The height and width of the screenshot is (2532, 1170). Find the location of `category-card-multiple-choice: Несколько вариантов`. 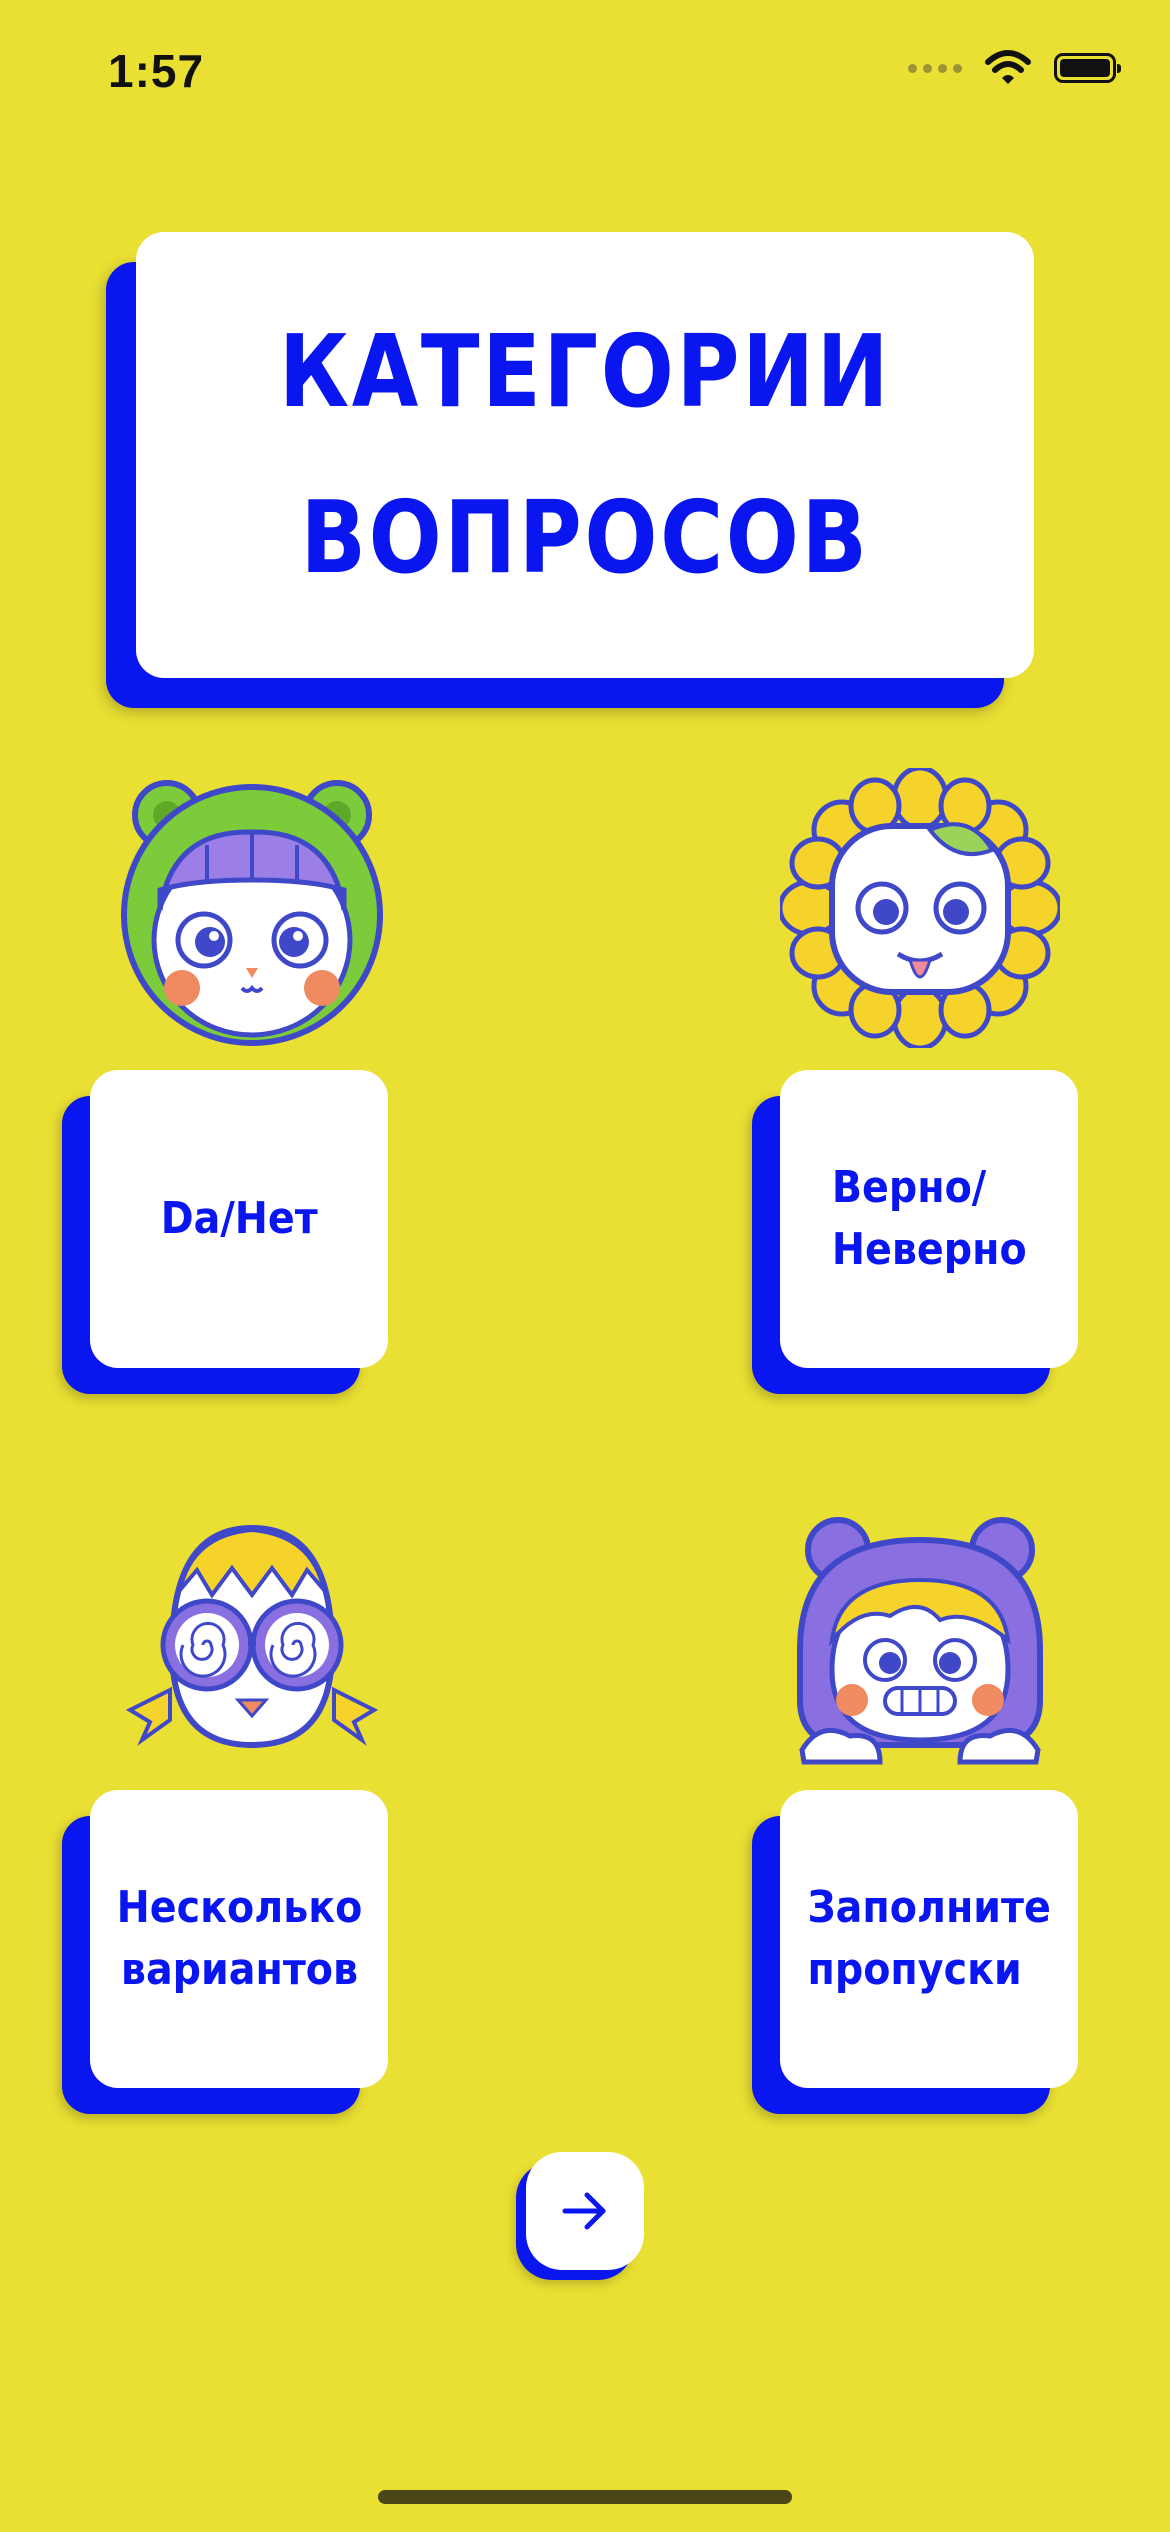

category-card-multiple-choice: Несколько вариантов is located at coordinates (239, 1939).